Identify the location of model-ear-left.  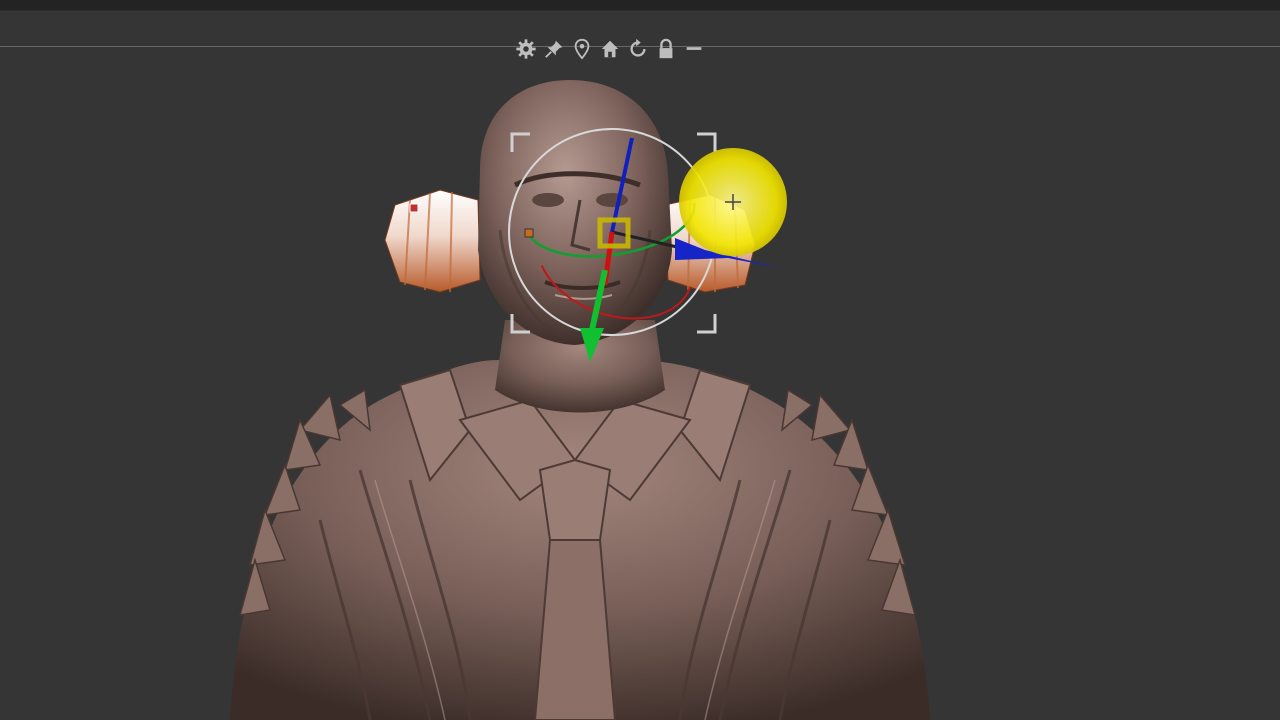
(432, 241).